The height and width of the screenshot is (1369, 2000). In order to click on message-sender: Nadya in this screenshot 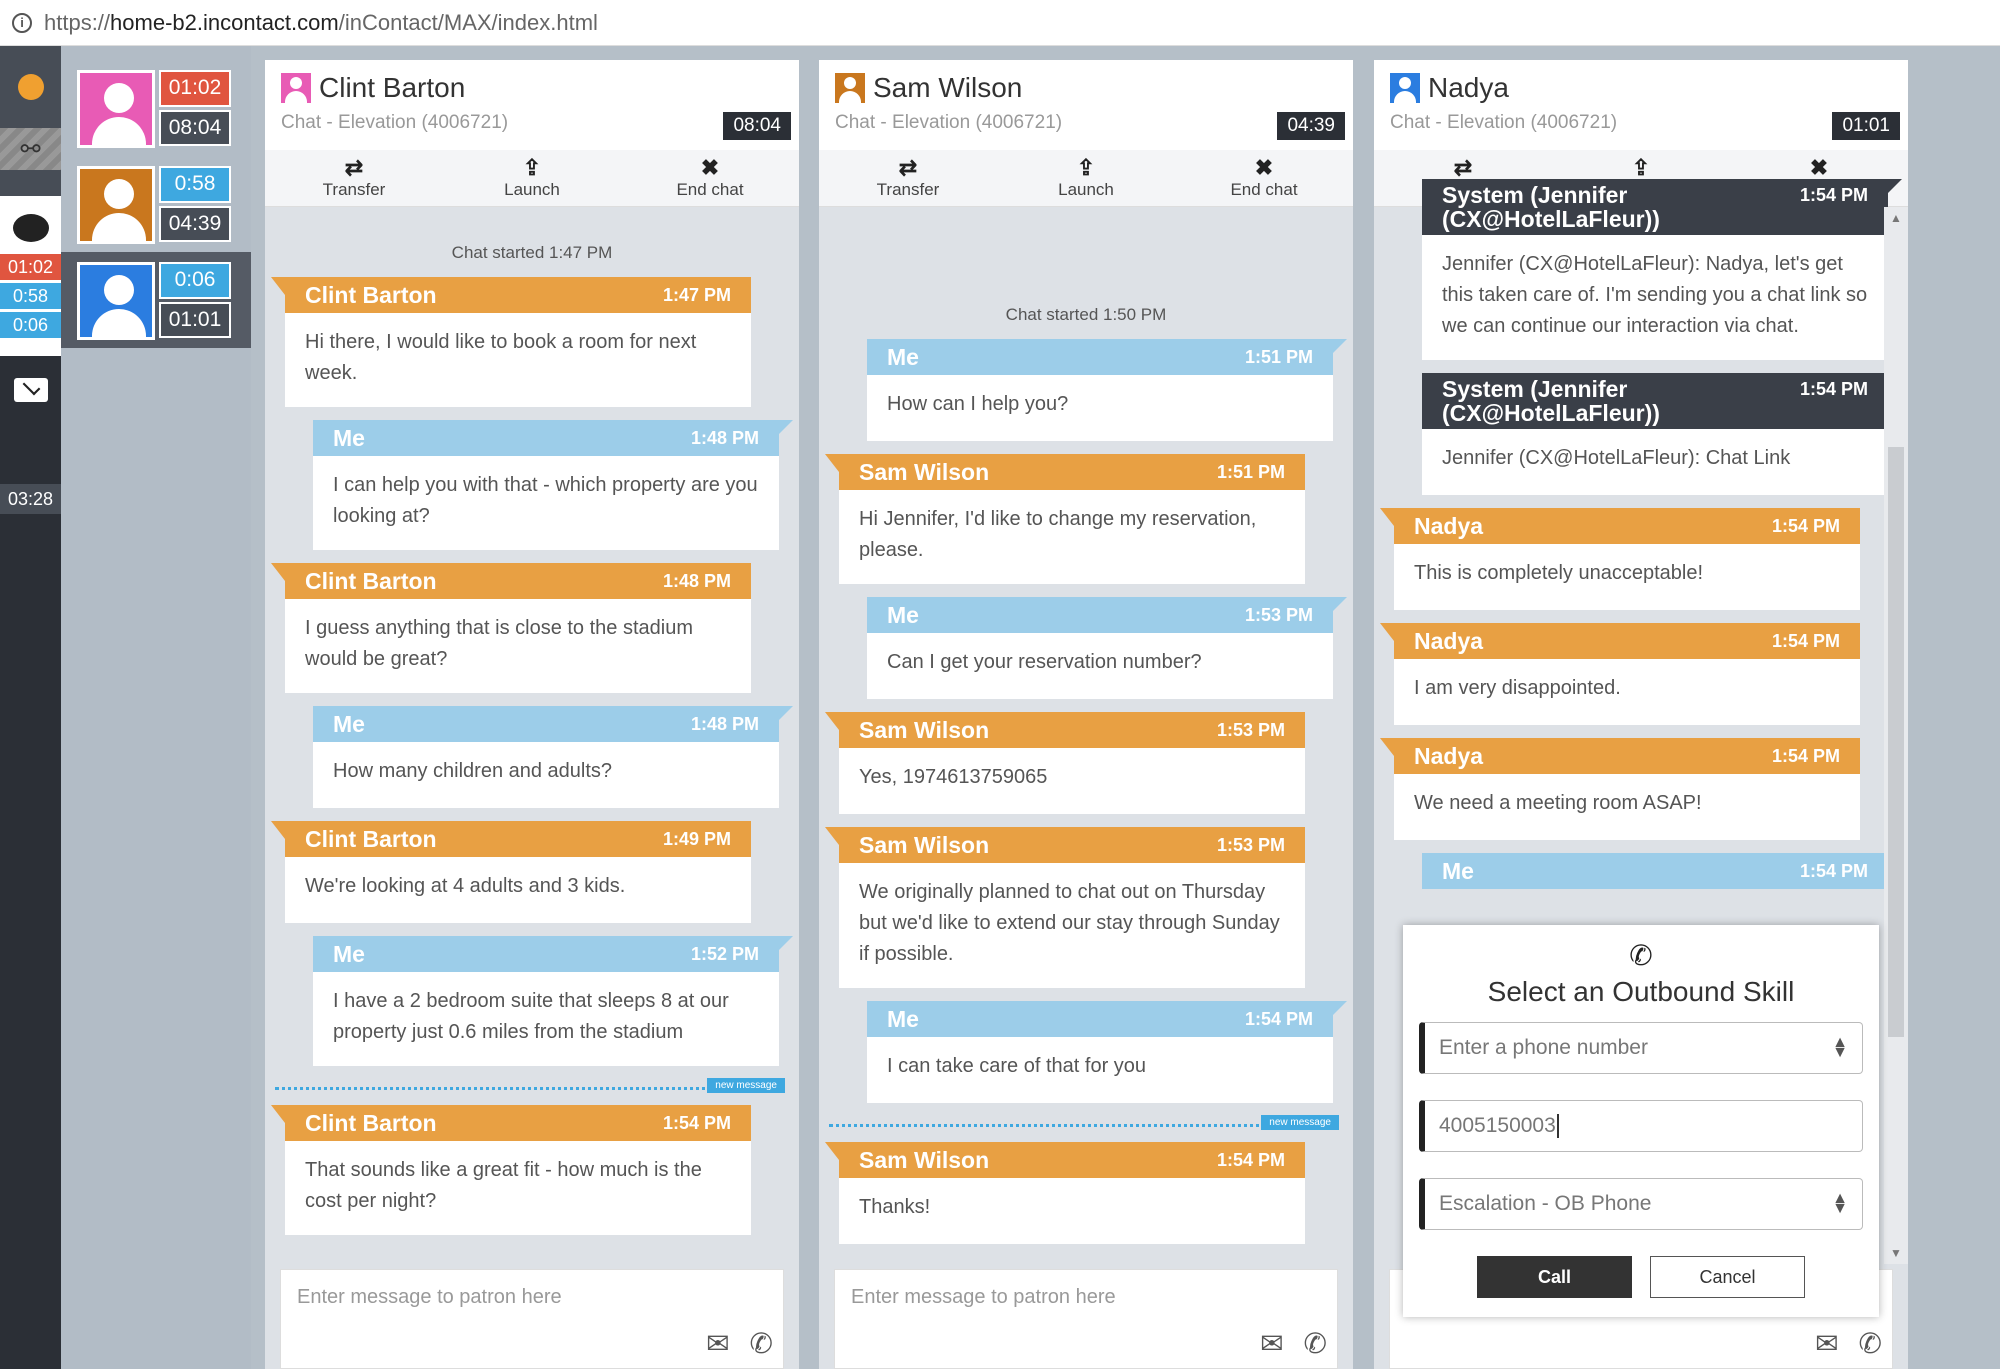, I will do `click(1449, 640)`.